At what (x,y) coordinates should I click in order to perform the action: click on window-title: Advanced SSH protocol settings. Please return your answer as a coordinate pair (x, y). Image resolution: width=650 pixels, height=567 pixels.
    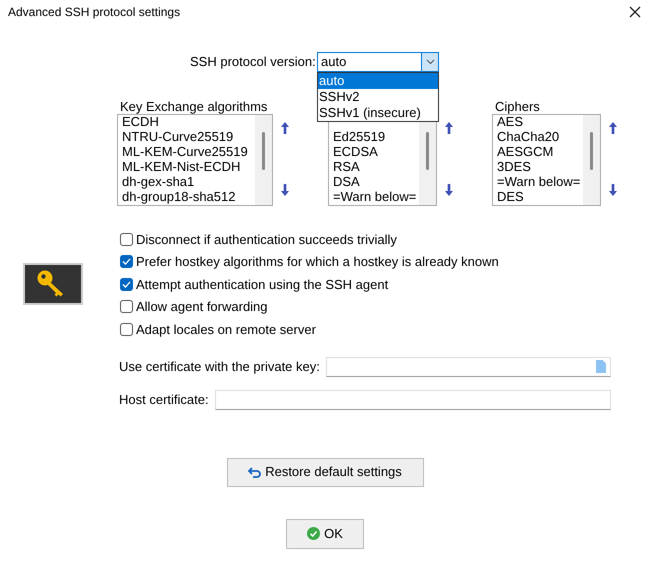
    Looking at the image, I should click on (94, 12).